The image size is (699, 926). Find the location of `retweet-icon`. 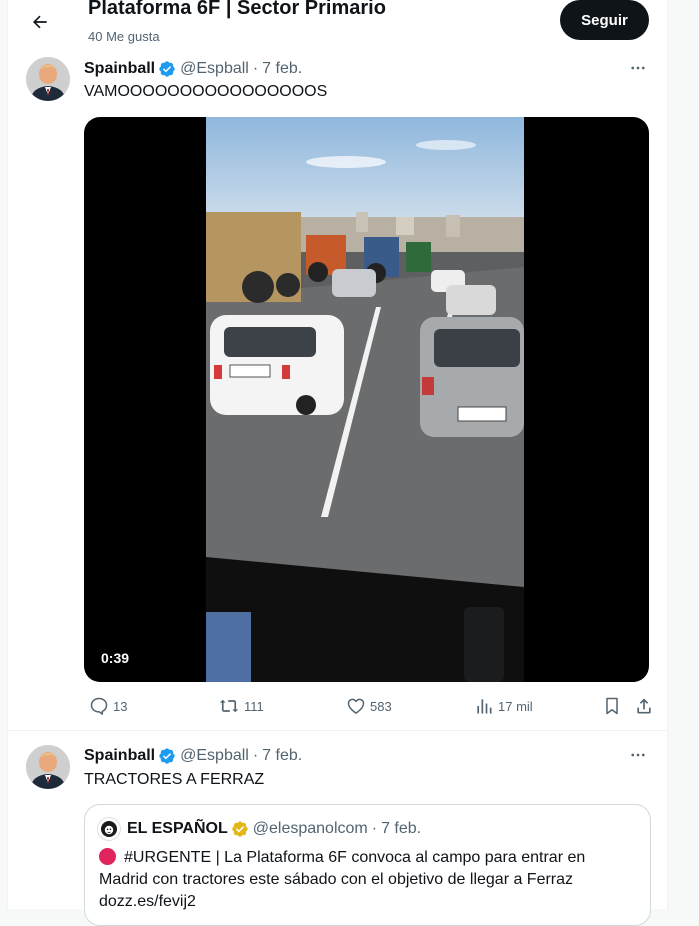

retweet-icon is located at coordinates (229, 706).